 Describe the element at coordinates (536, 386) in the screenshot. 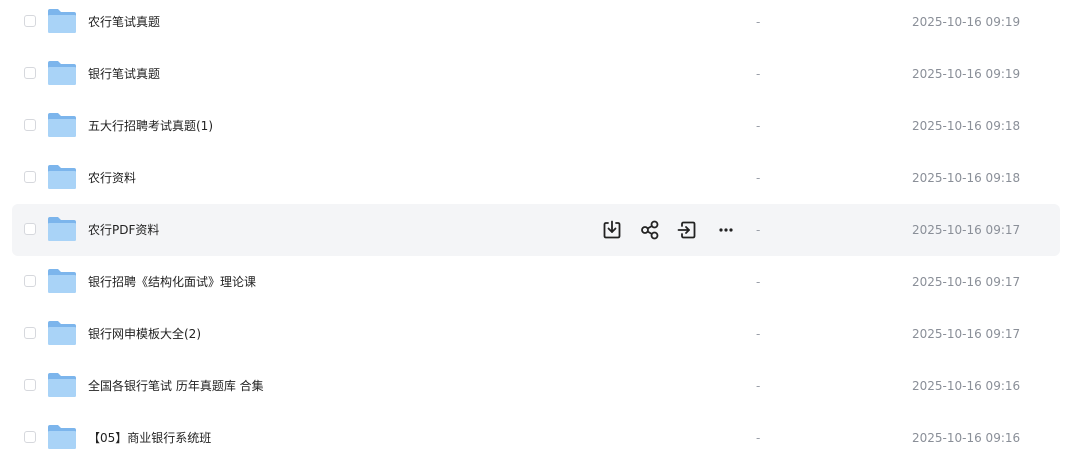

I see `file-row: 全国各银行笔试 历年真题库 合集 - 2025-10-16 09:16` at that location.